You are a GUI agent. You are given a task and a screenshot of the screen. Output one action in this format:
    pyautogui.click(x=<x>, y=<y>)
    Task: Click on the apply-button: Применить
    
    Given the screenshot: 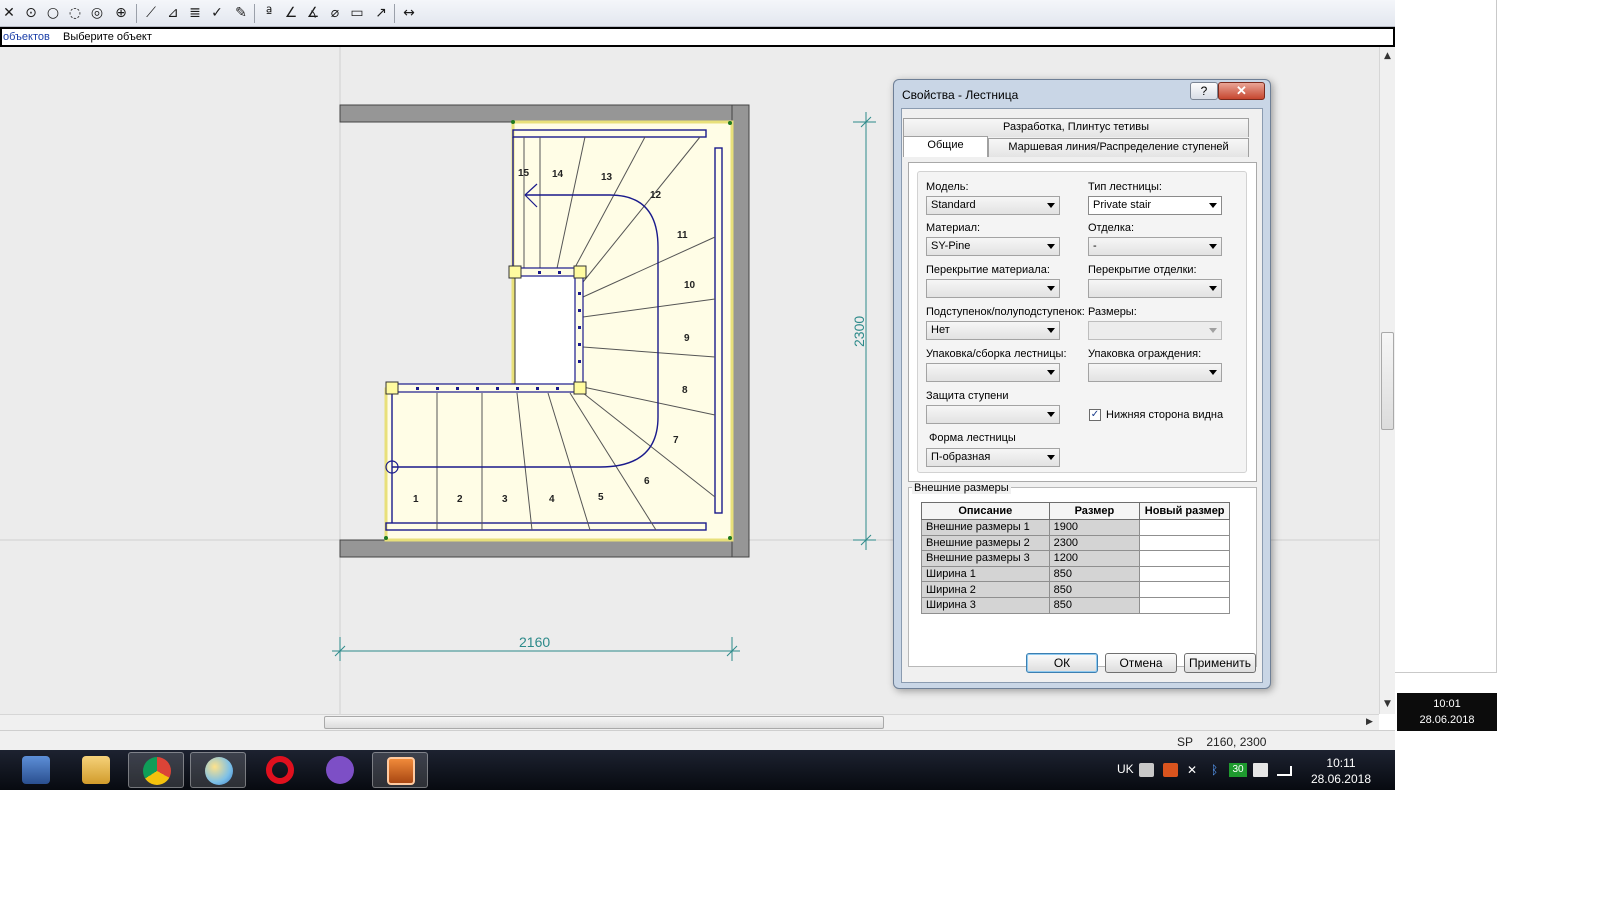 What is the action you would take?
    pyautogui.click(x=1220, y=663)
    